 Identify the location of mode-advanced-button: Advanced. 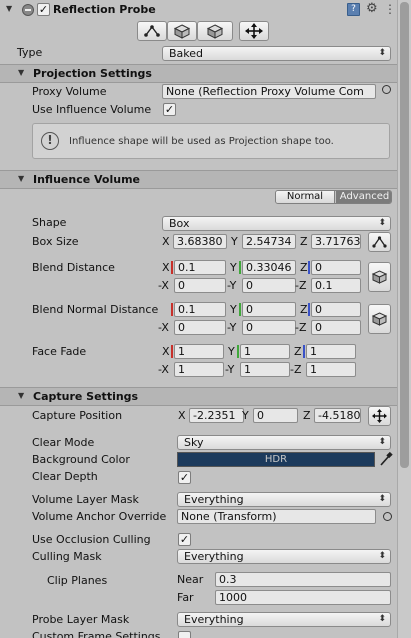
(363, 197).